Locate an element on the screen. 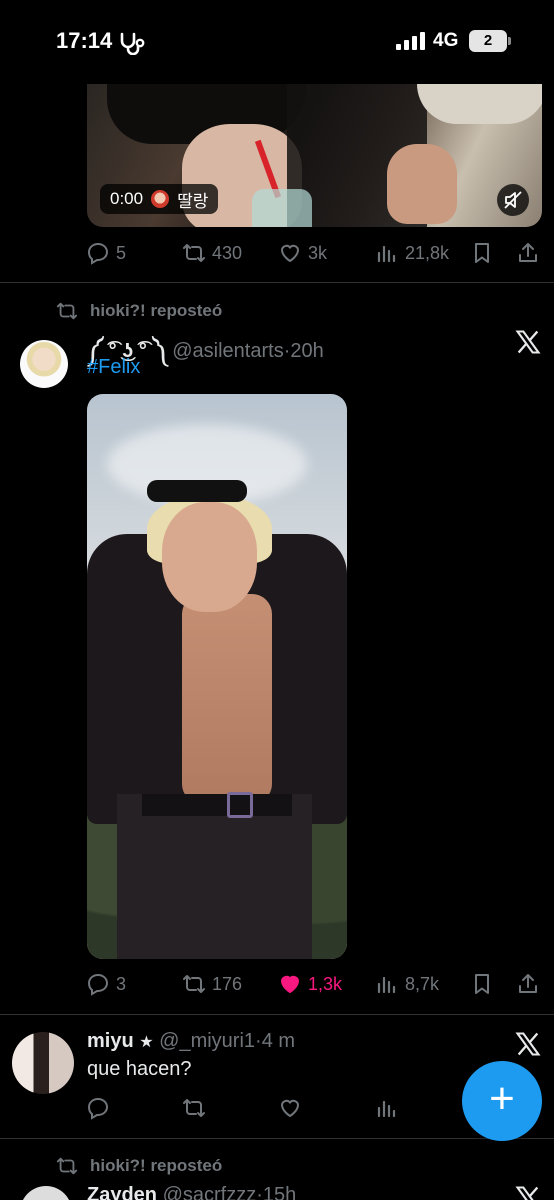 The width and height of the screenshot is (554, 1200). video-time-pill: 0:00 딸랑 is located at coordinates (159, 199).